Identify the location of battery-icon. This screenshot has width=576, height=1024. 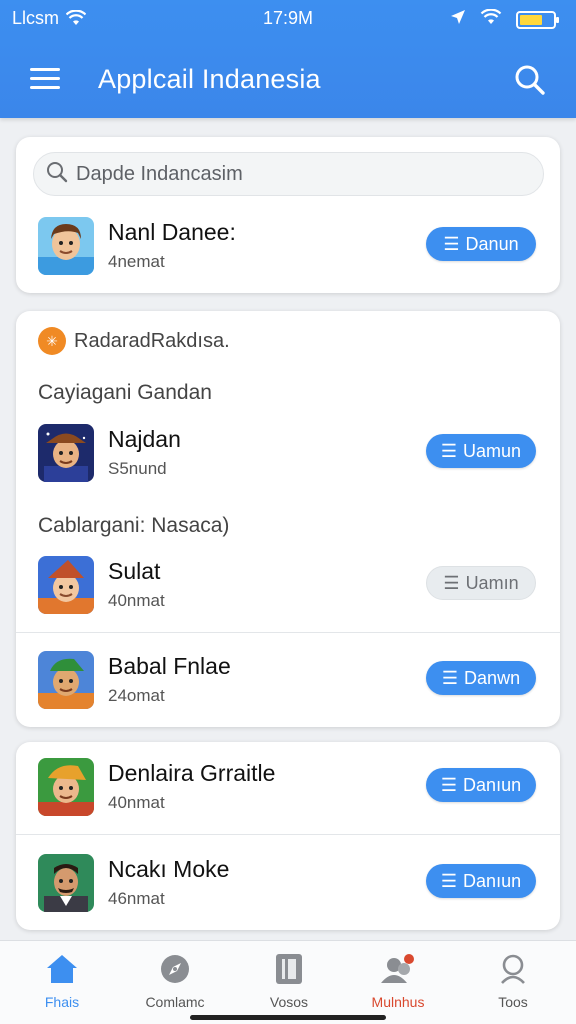
(537, 19).